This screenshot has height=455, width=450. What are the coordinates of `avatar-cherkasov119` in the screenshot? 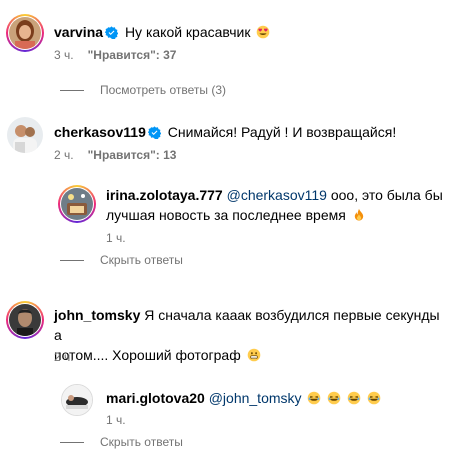 It's located at (25, 135).